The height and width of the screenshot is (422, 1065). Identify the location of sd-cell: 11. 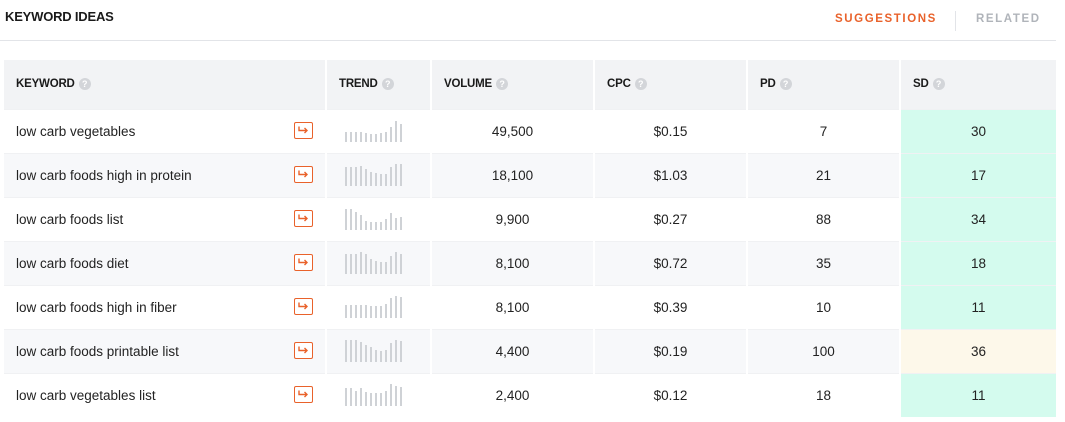
(978, 394).